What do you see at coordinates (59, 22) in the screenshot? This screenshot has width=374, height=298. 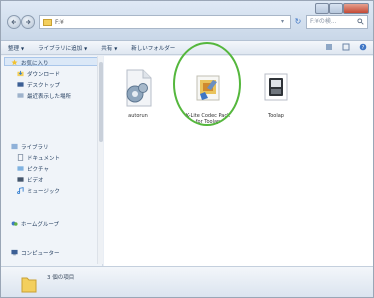 I see `address-path: F:¥` at bounding box center [59, 22].